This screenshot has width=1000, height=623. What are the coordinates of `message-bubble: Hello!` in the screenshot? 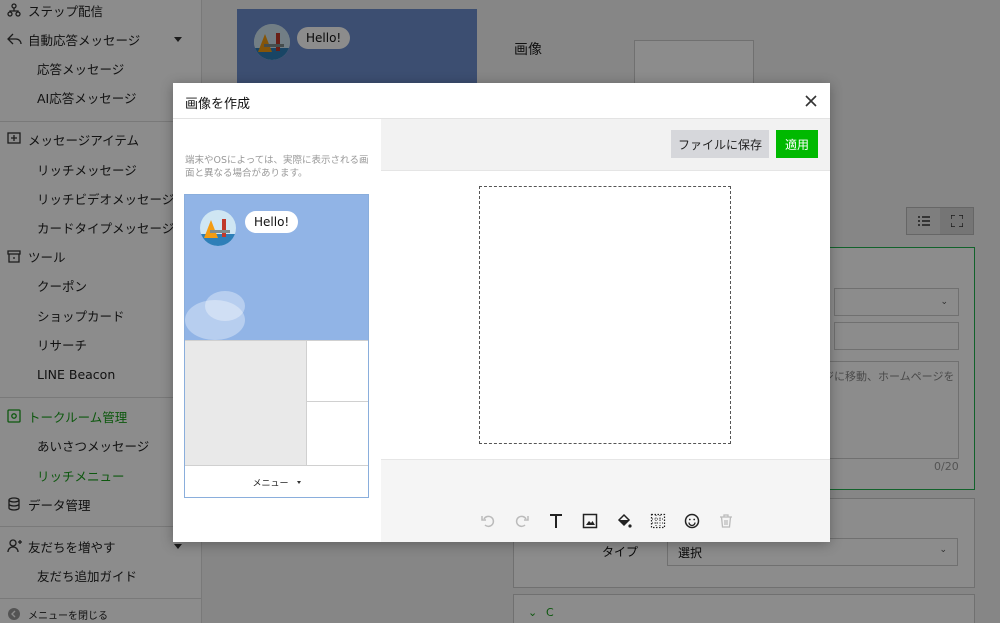 It's located at (272, 222).